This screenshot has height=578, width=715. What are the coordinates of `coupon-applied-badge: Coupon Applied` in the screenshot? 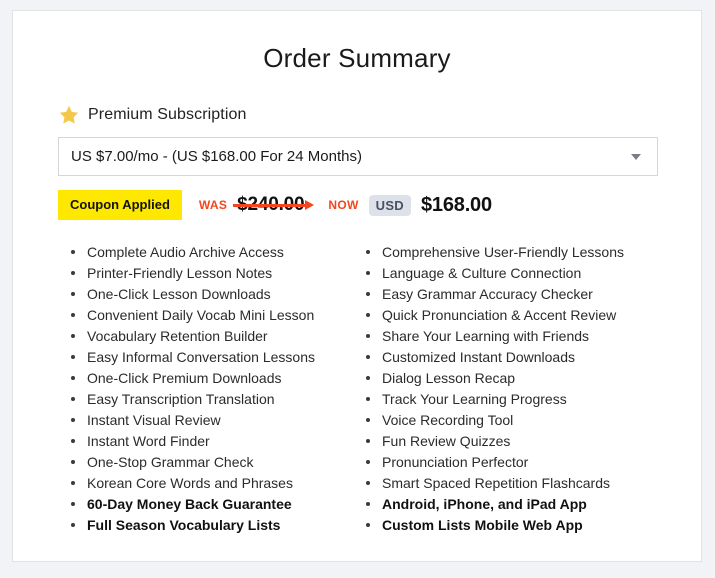 It's located at (120, 205).